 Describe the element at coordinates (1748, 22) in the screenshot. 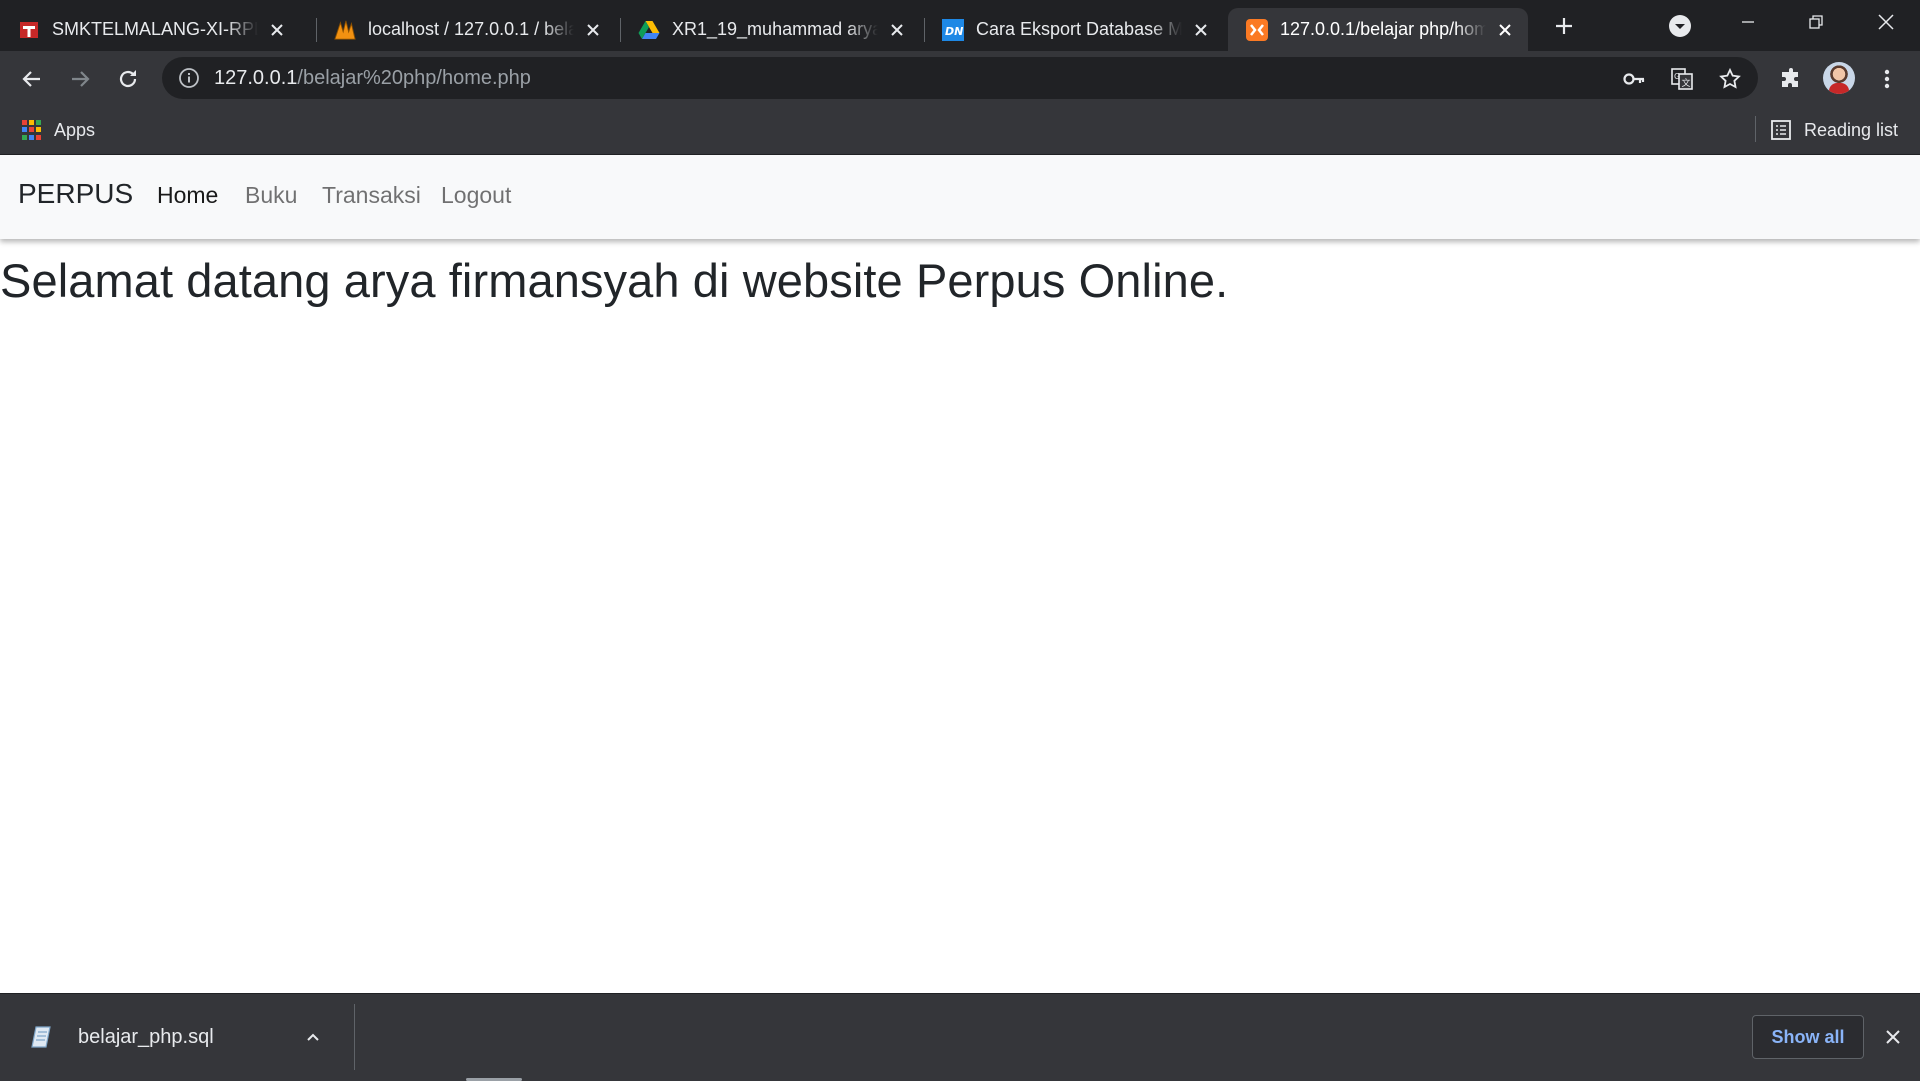

I see `minimize-button` at that location.